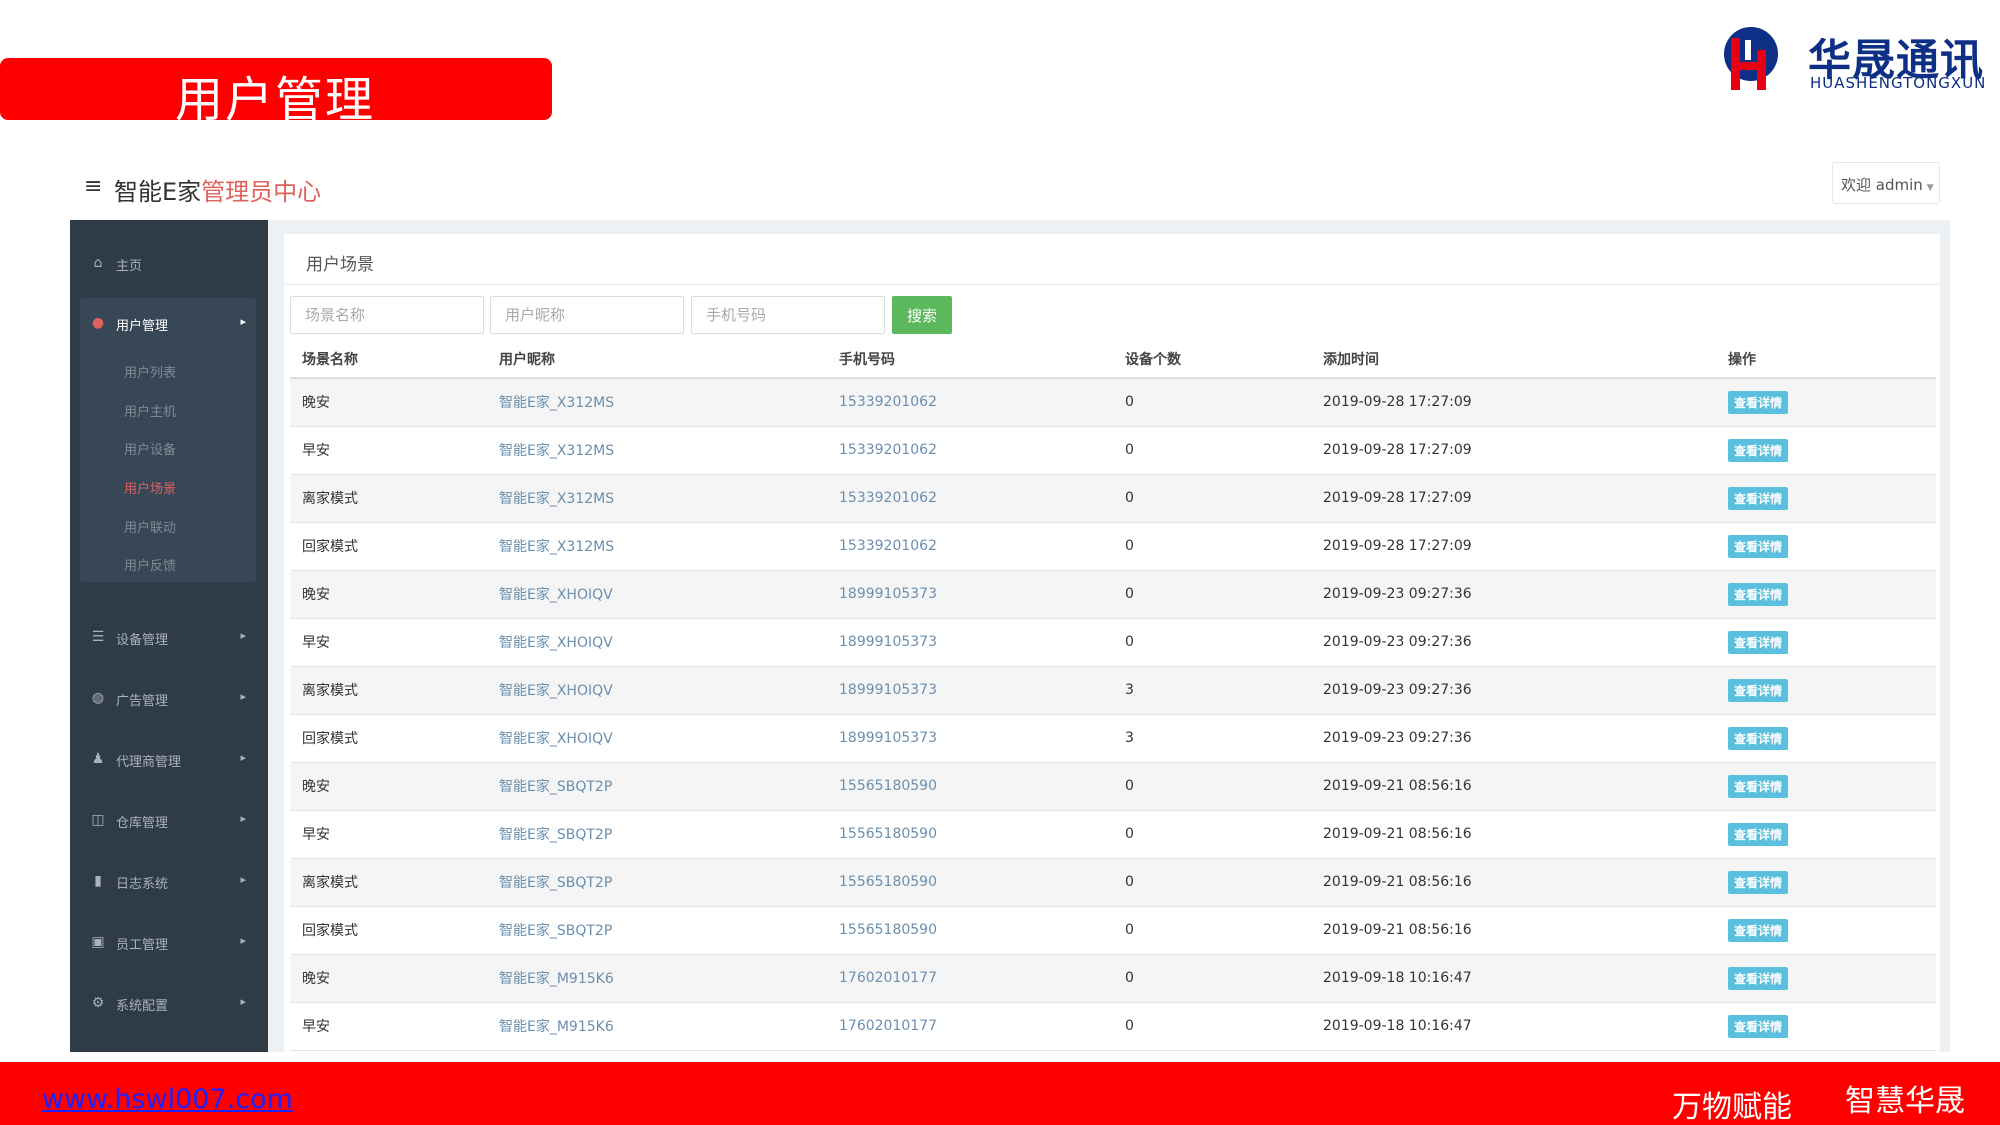  I want to click on sidebar-item-ad-management: ◍ 广告管理 ▸, so click(169, 699).